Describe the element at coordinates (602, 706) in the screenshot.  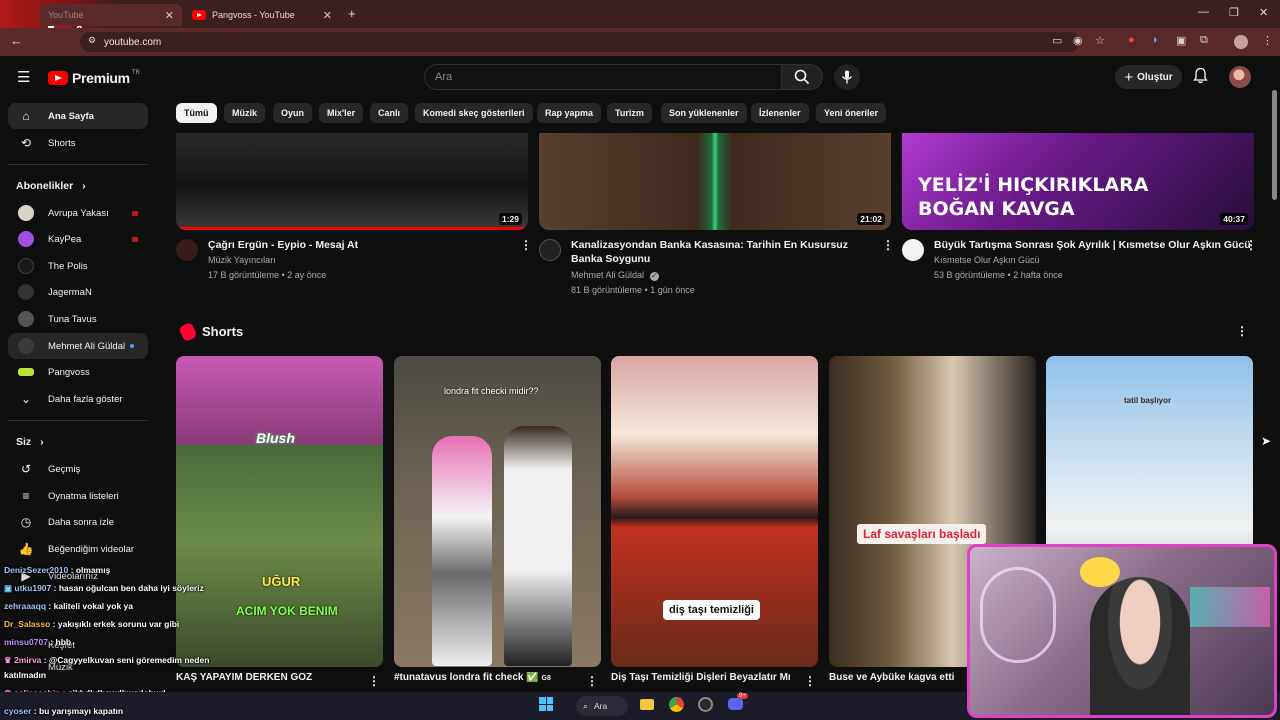
I see `taskbar-search: ⌕ Ara` at that location.